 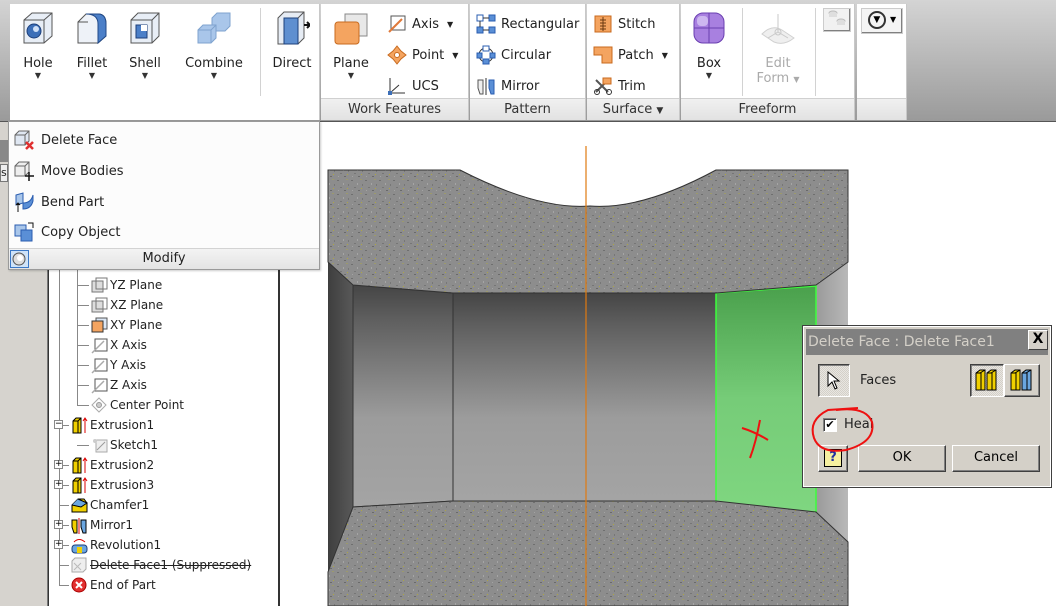 What do you see at coordinates (137, 405) in the screenshot?
I see `tree-item: Center Point` at bounding box center [137, 405].